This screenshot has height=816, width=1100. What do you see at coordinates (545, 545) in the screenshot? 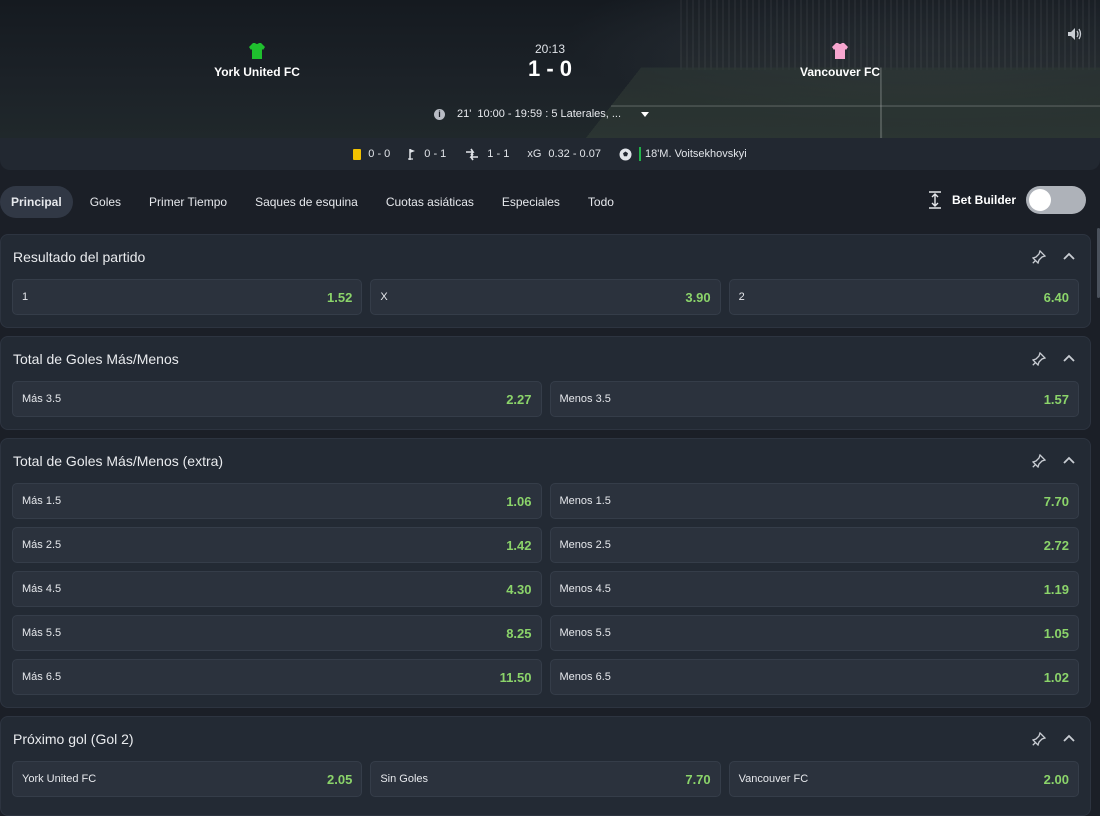
I see `odds-row: Más 2.5 1.42 Menos 2.5 2.72` at bounding box center [545, 545].